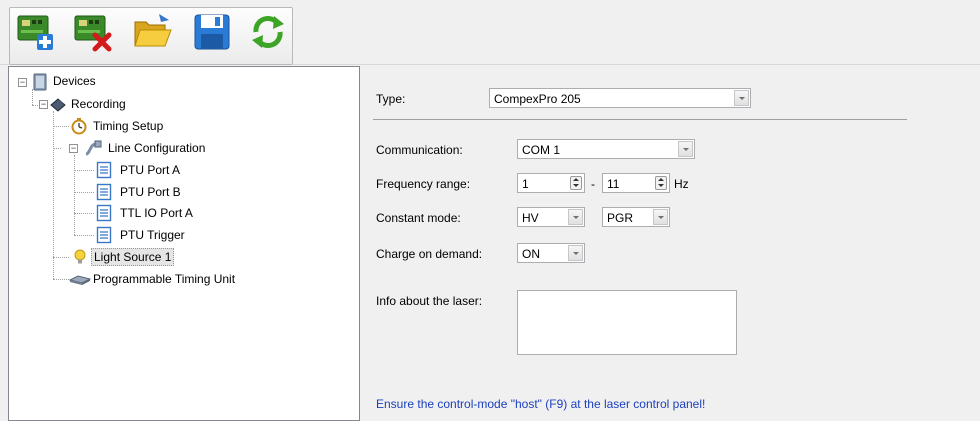 Image resolution: width=980 pixels, height=421 pixels. What do you see at coordinates (418, 218) in the screenshot?
I see `constant-mode-label: Constant mode:` at bounding box center [418, 218].